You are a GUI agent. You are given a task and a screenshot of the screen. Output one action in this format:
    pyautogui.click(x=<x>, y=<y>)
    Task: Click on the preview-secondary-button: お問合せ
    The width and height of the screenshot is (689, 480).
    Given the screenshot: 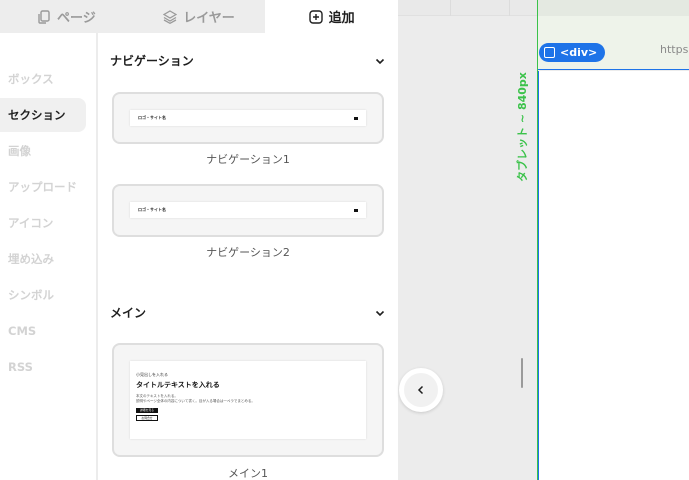 What is the action you would take?
    pyautogui.click(x=147, y=417)
    